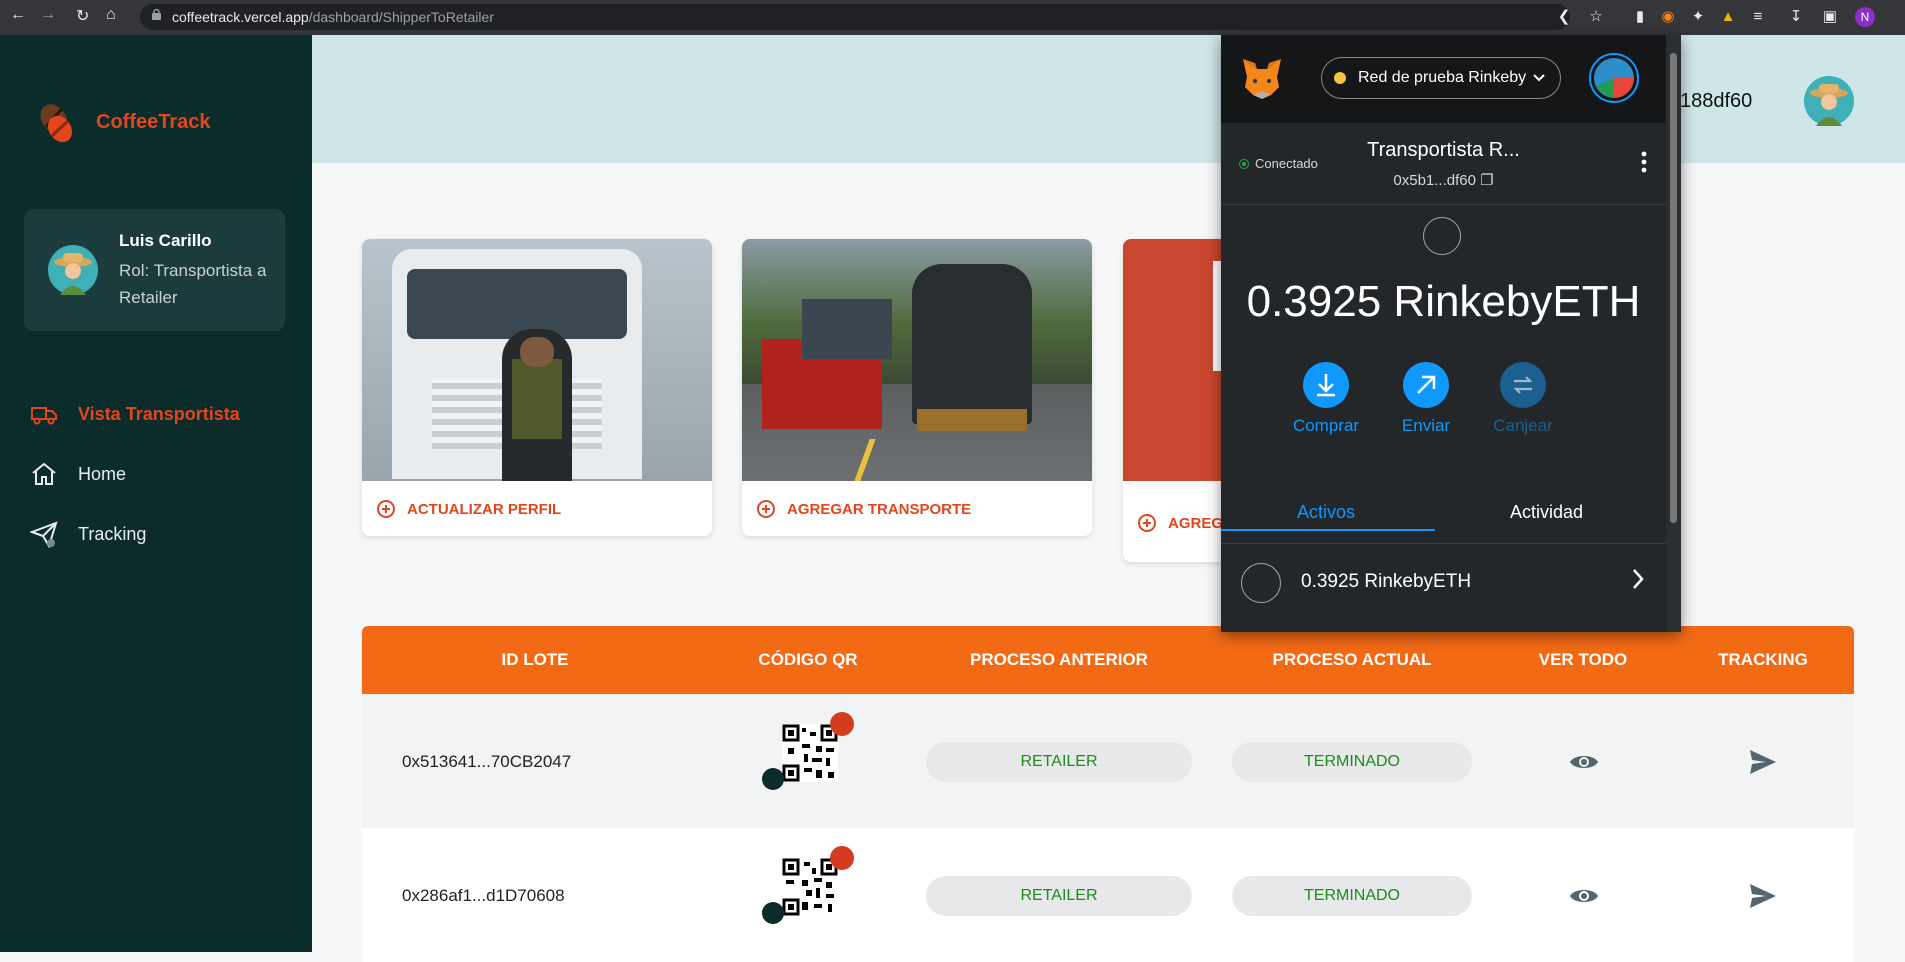 Image resolution: width=1905 pixels, height=962 pixels. I want to click on arrow-up-right-icon, so click(1426, 385).